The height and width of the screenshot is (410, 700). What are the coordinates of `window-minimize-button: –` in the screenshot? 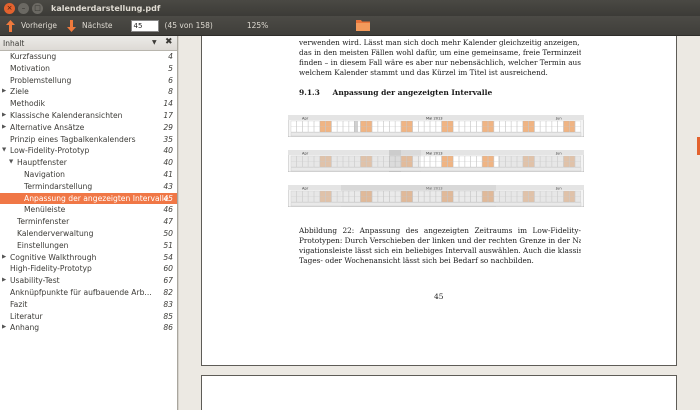 It's located at (23, 8).